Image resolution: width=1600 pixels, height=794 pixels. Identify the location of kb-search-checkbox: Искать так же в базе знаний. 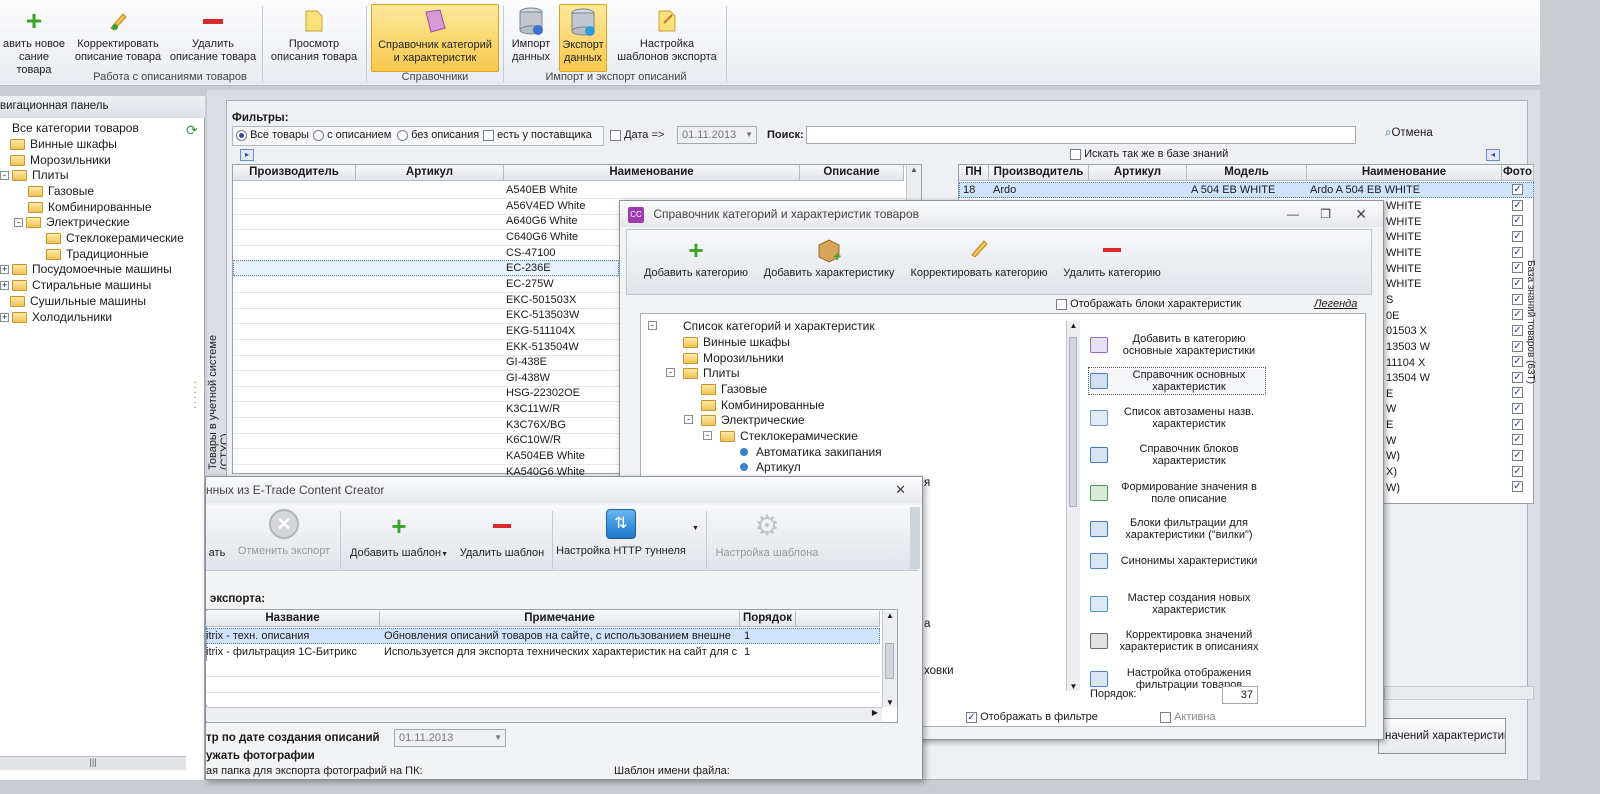
(1149, 154).